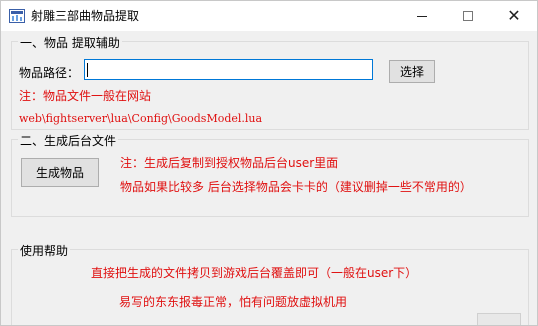 This screenshot has height=326, width=538. What do you see at coordinates (499, 319) in the screenshot?
I see `bottom-edge-control` at bounding box center [499, 319].